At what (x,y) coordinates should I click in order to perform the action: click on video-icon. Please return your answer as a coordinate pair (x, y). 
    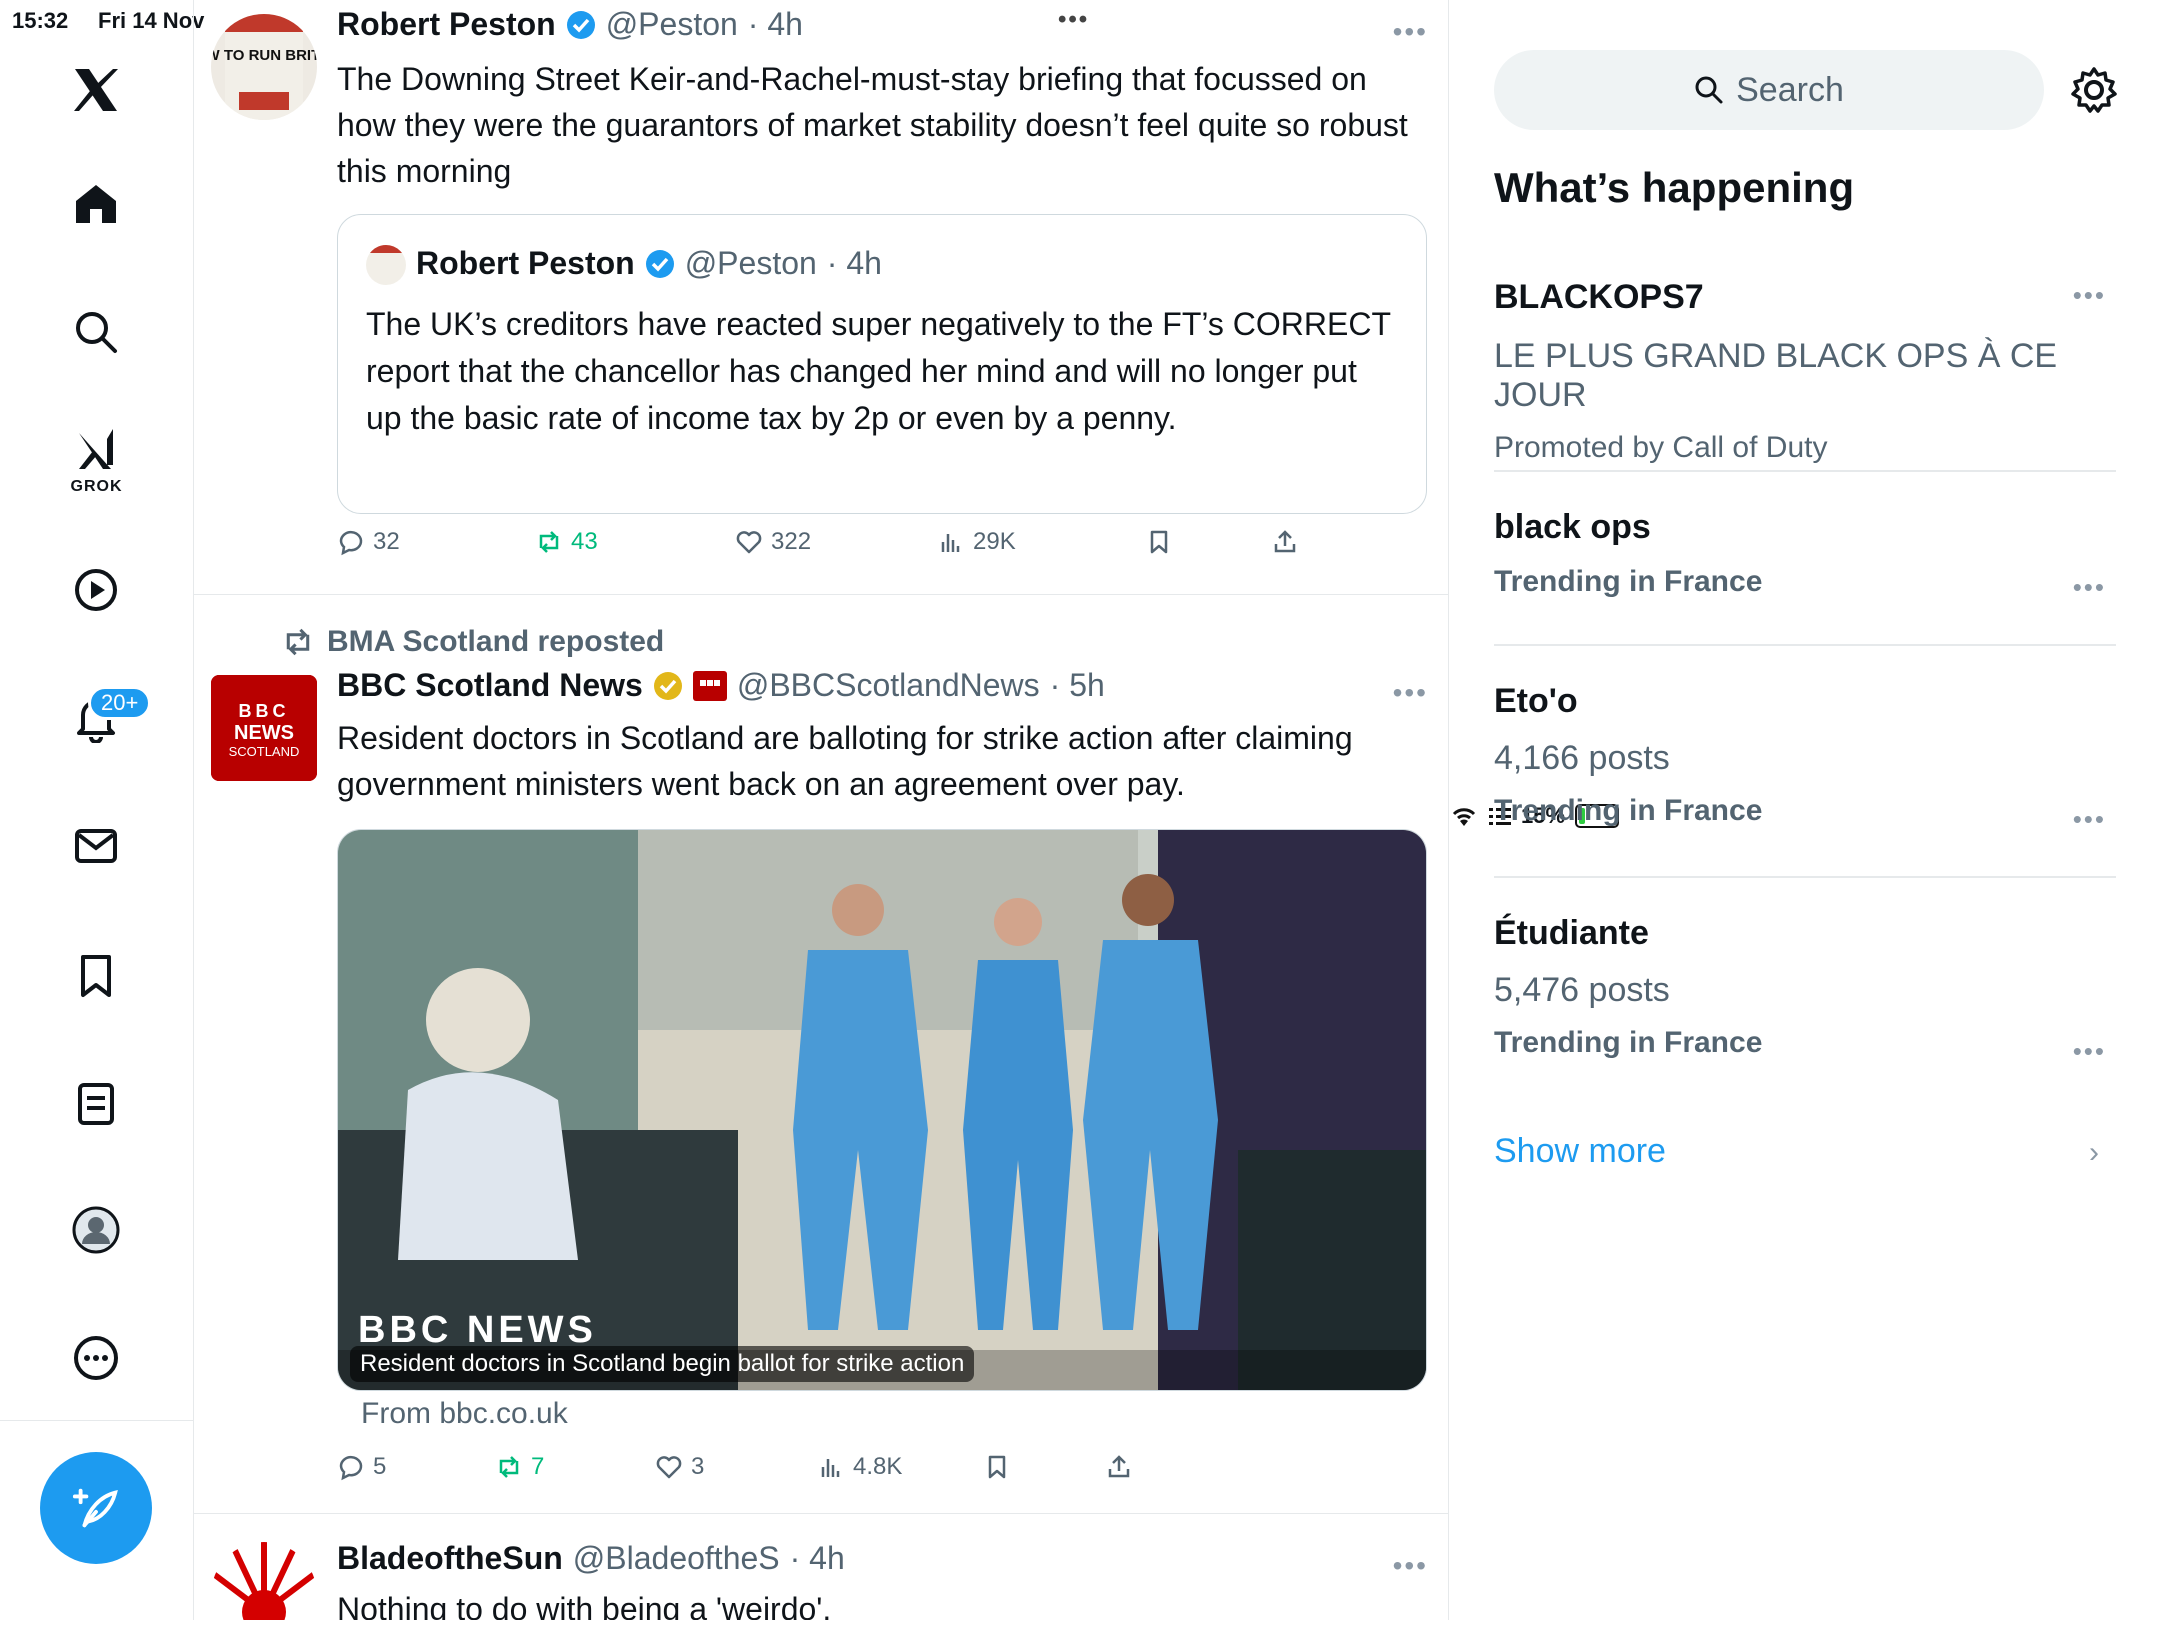
    Looking at the image, I should click on (96, 590).